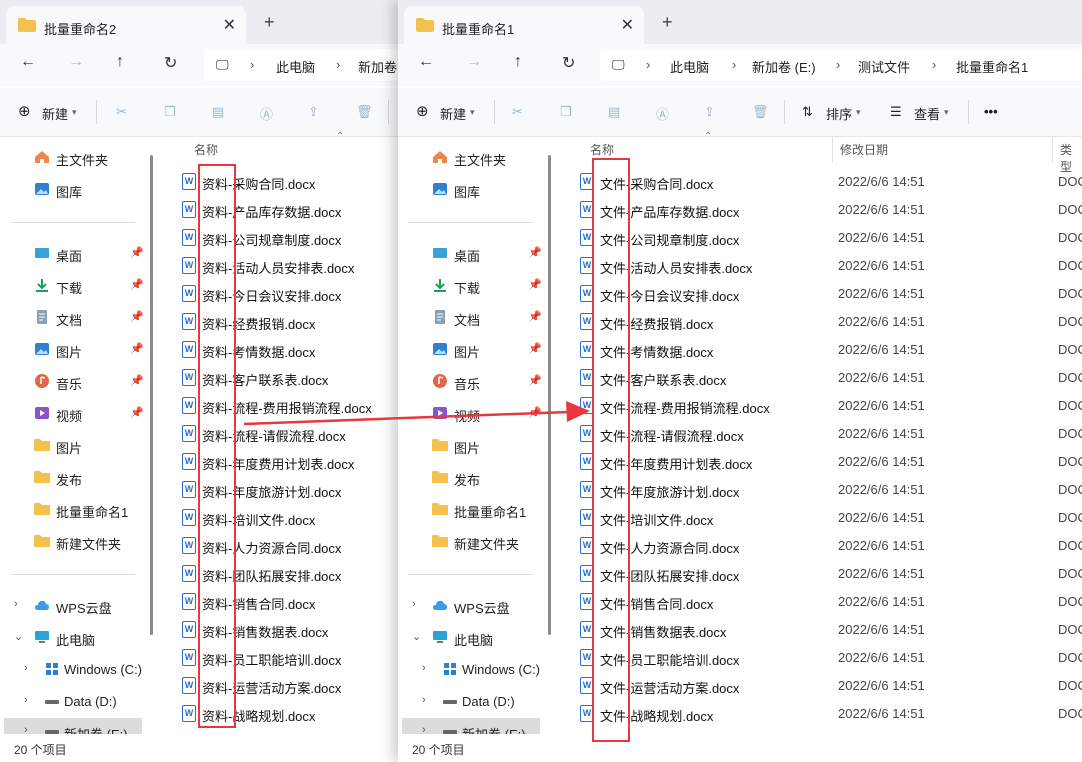  Describe the element at coordinates (279, 517) in the screenshot. I see `file-row: W 资料-培训文件.docx` at that location.